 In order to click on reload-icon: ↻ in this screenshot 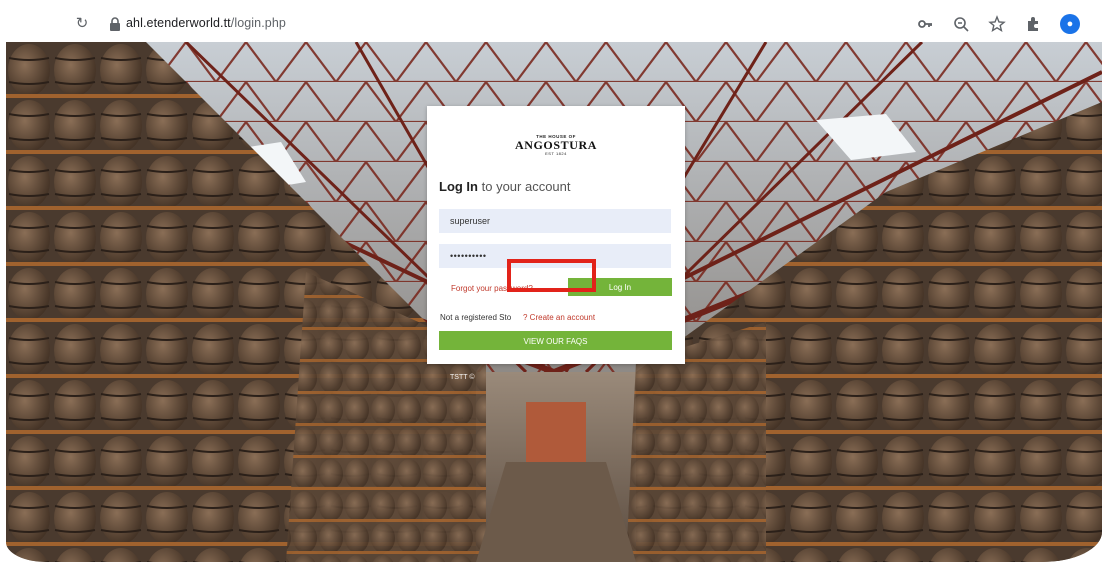, I will do `click(82, 24)`.